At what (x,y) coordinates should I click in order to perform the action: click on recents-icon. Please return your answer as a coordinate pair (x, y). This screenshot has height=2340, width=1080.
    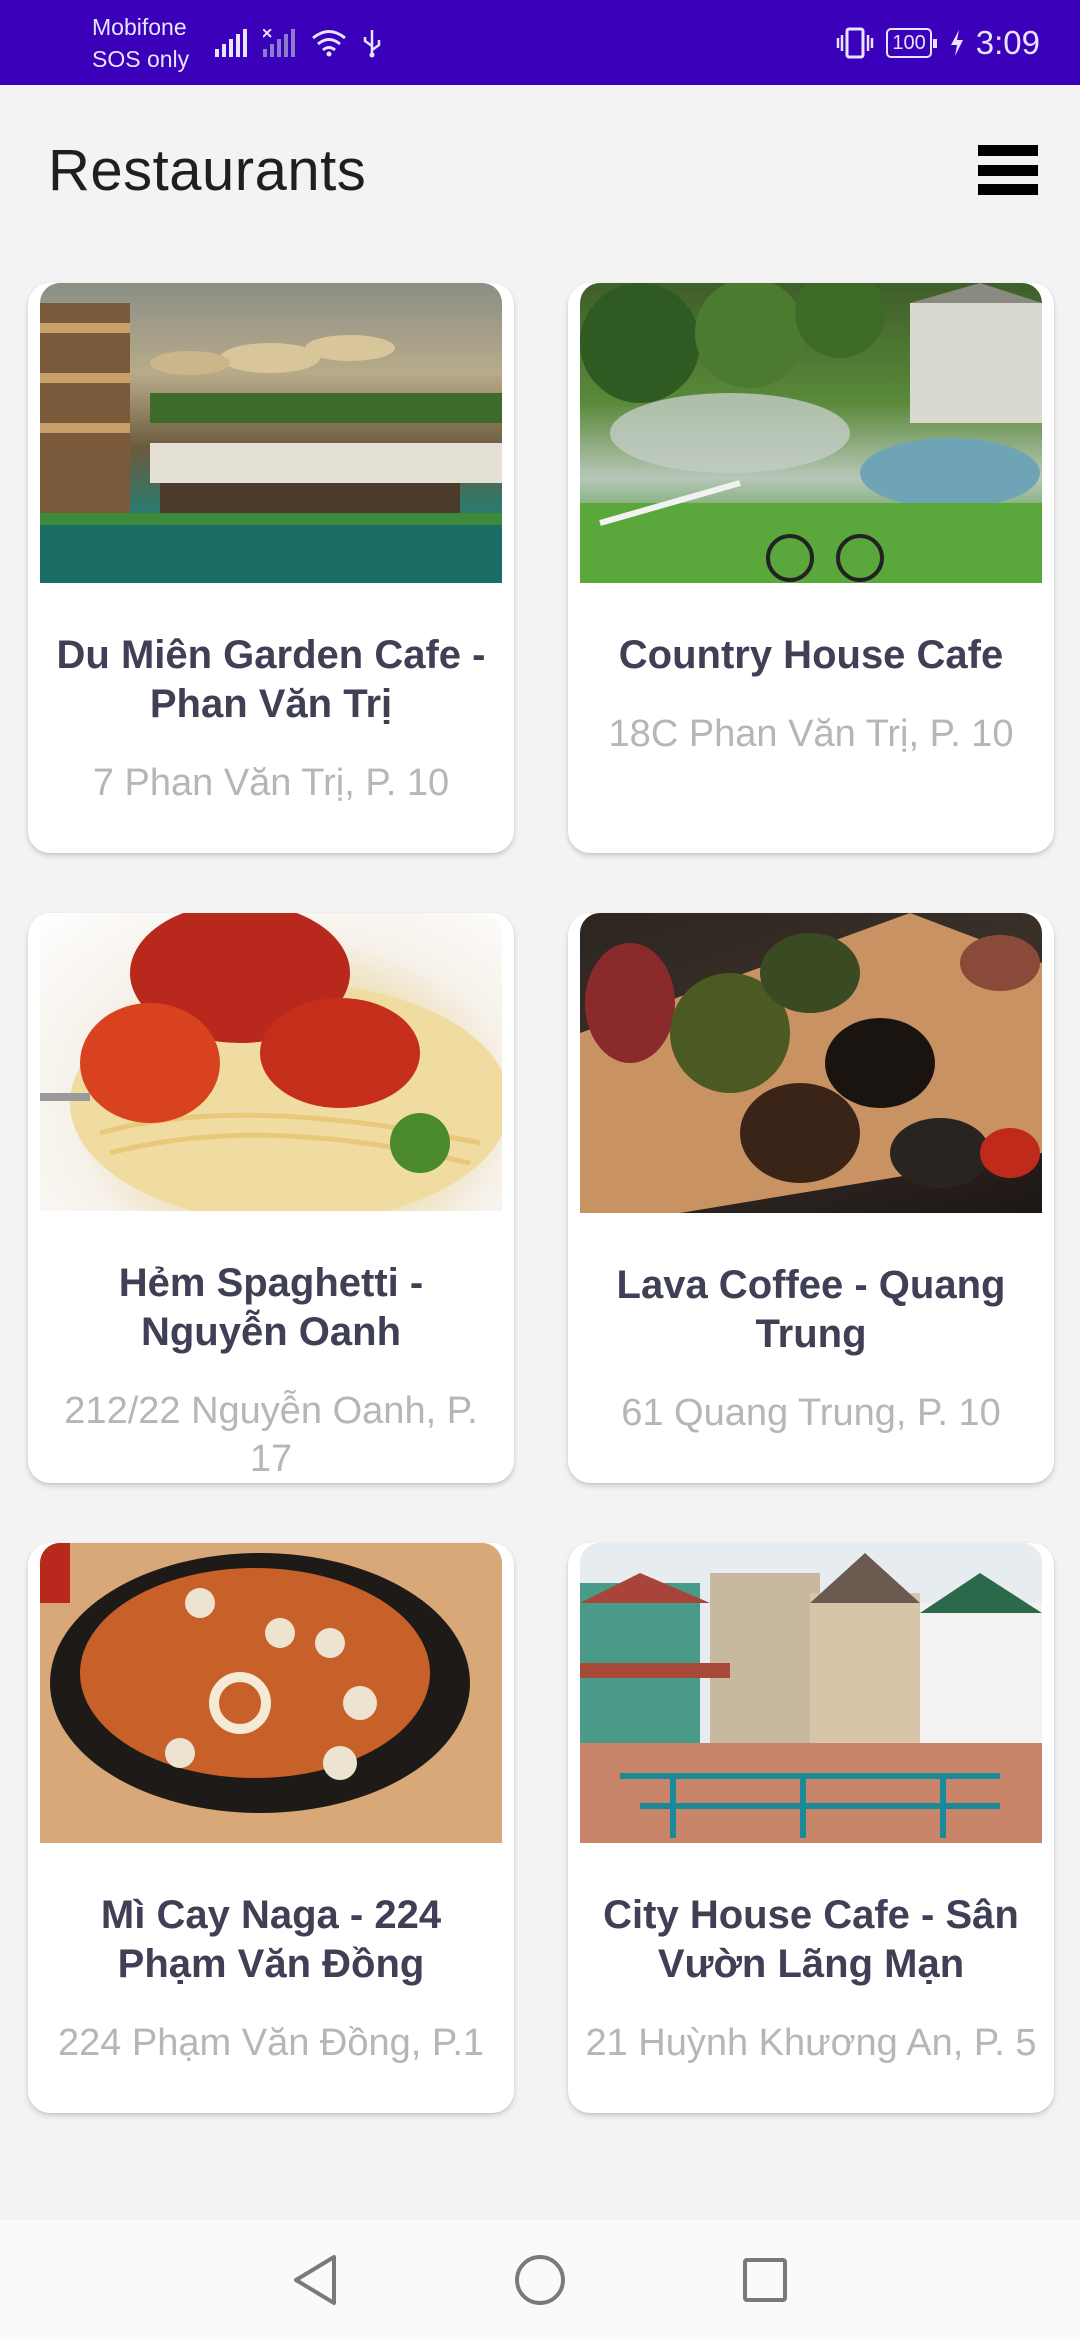
    Looking at the image, I should click on (765, 2280).